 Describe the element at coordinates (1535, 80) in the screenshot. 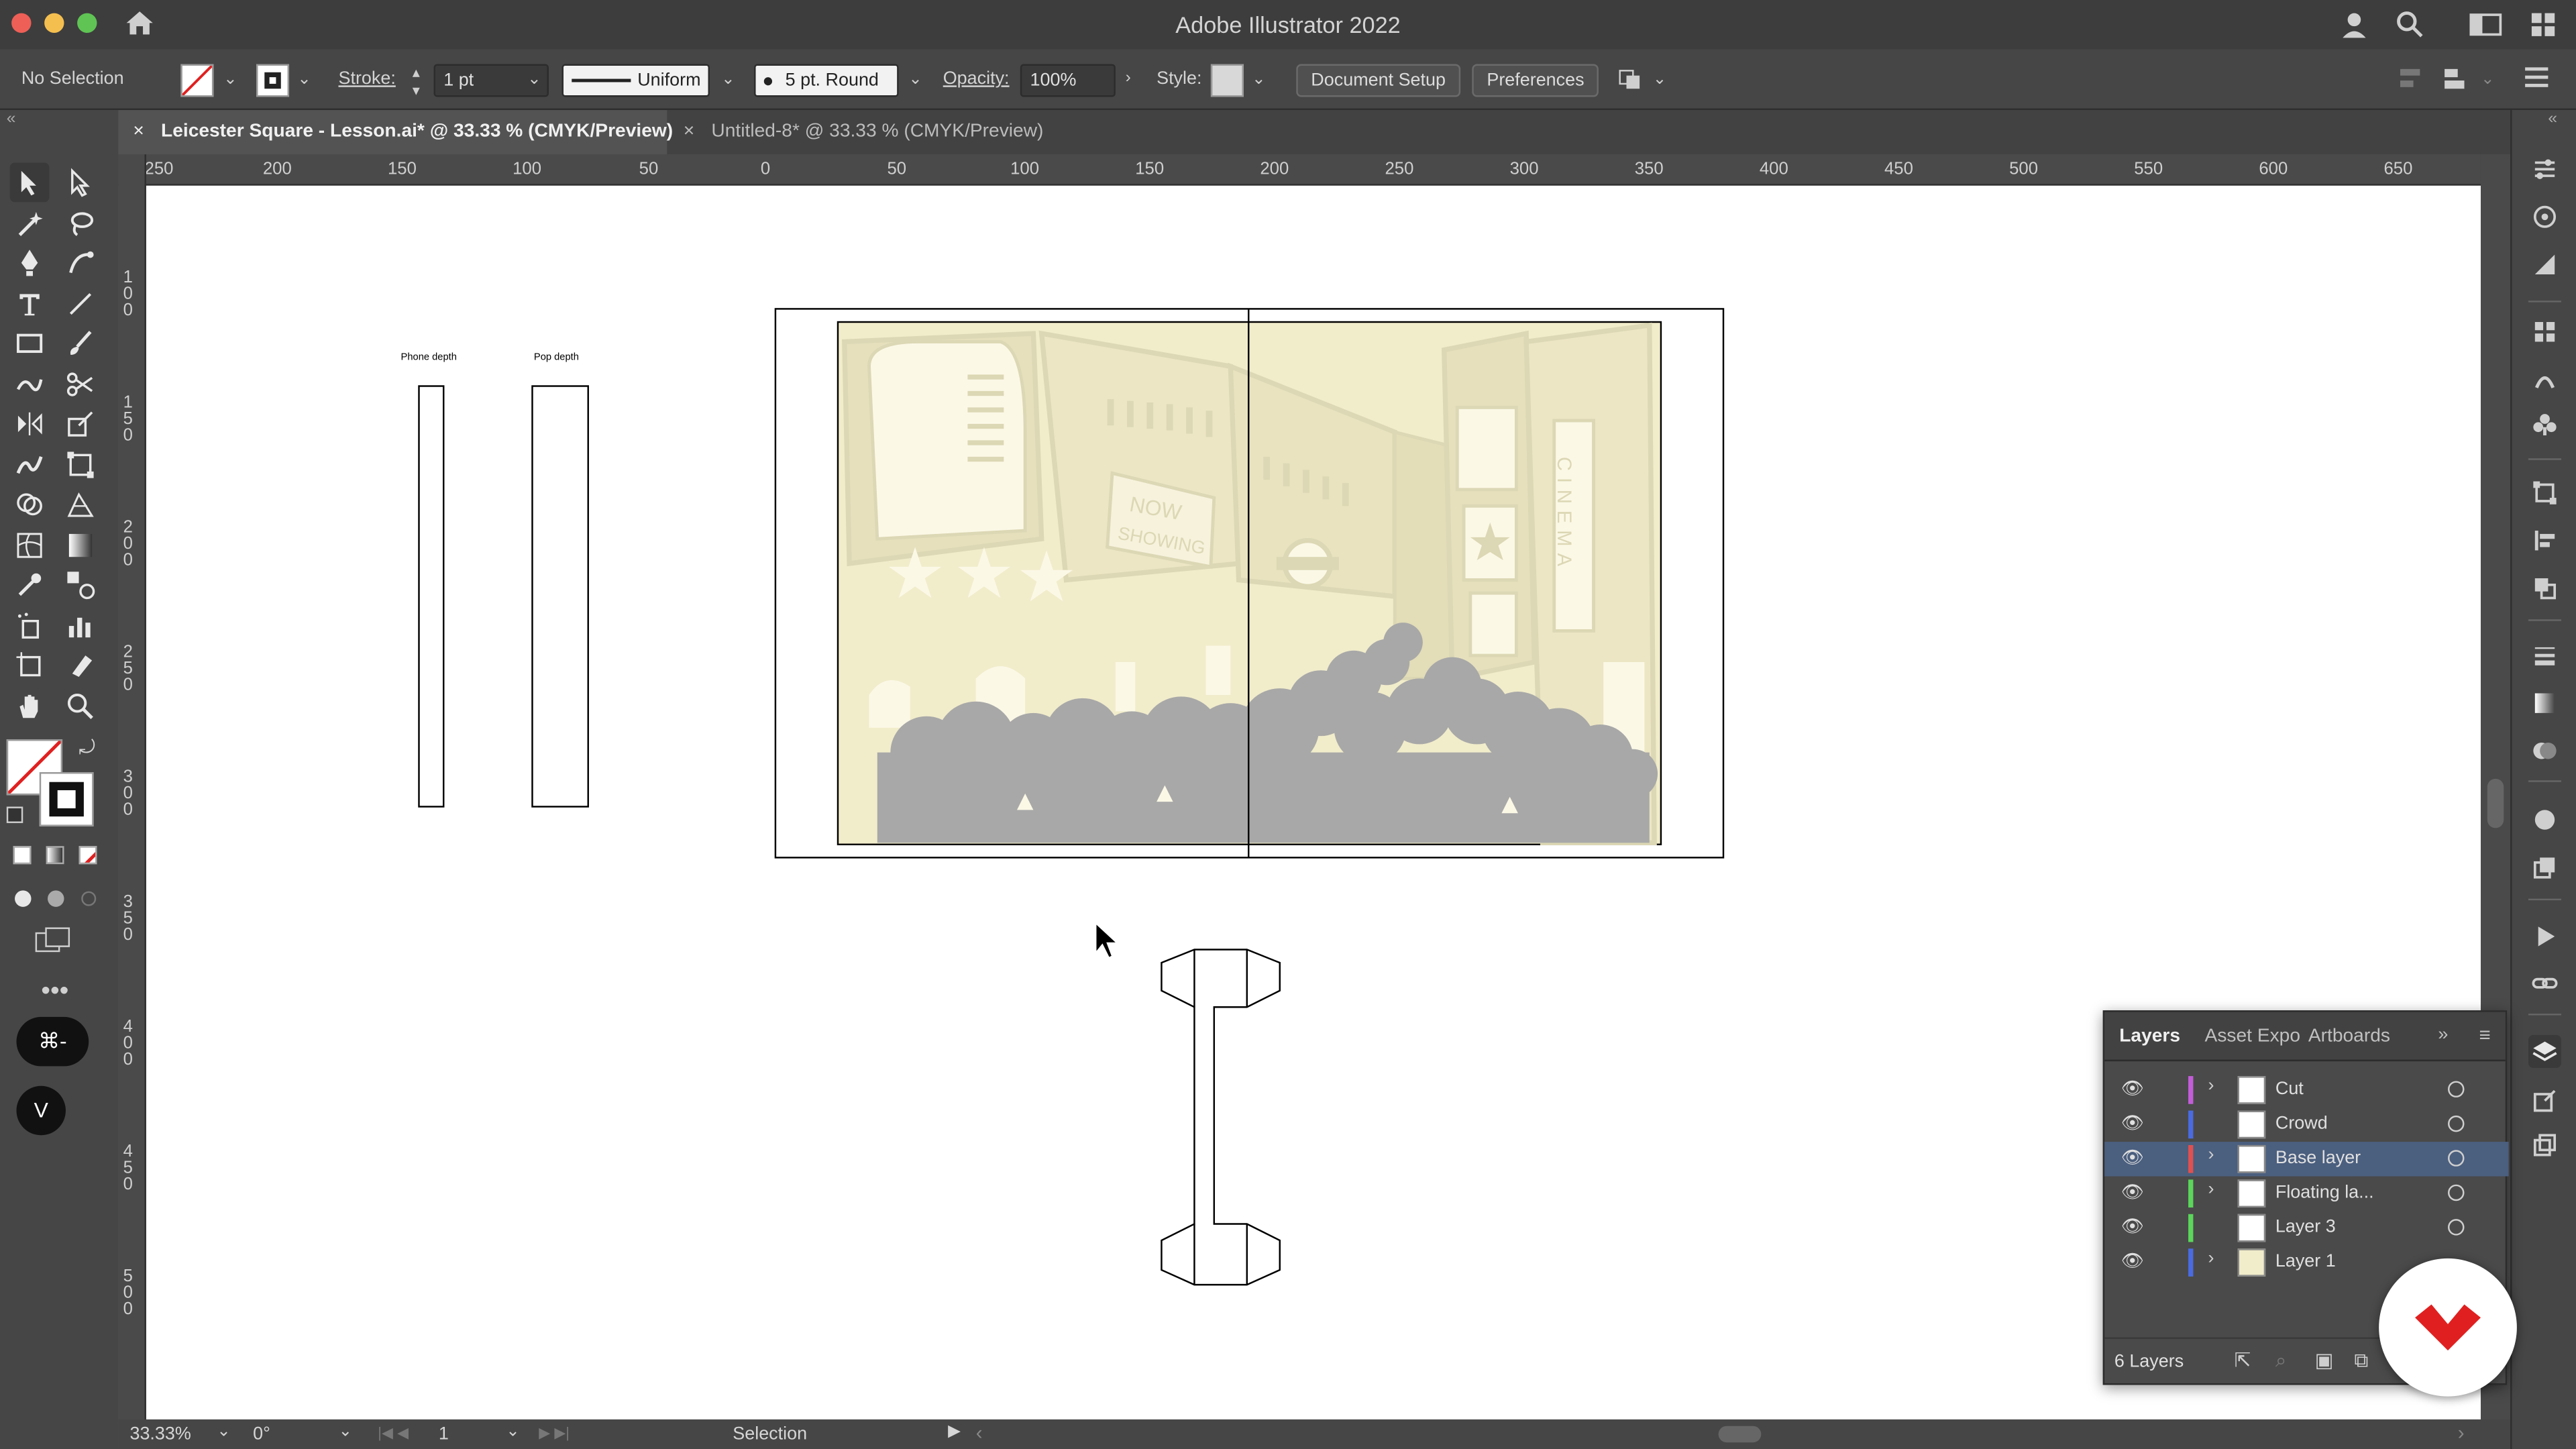

I see `preferences-button: Preferences` at that location.